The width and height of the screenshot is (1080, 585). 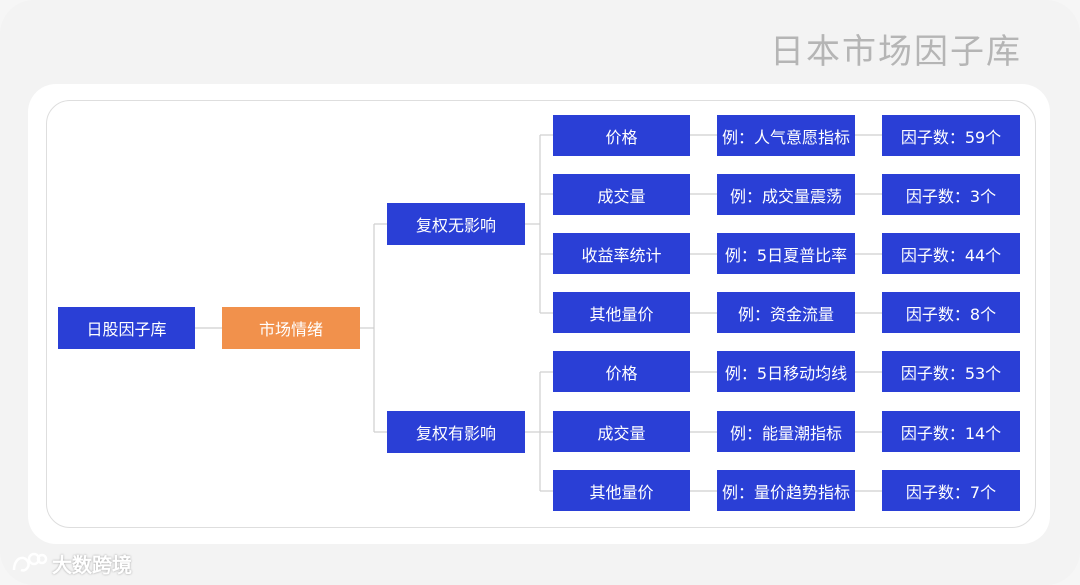 I want to click on example-node: 例：能量潮指标, so click(x=786, y=431).